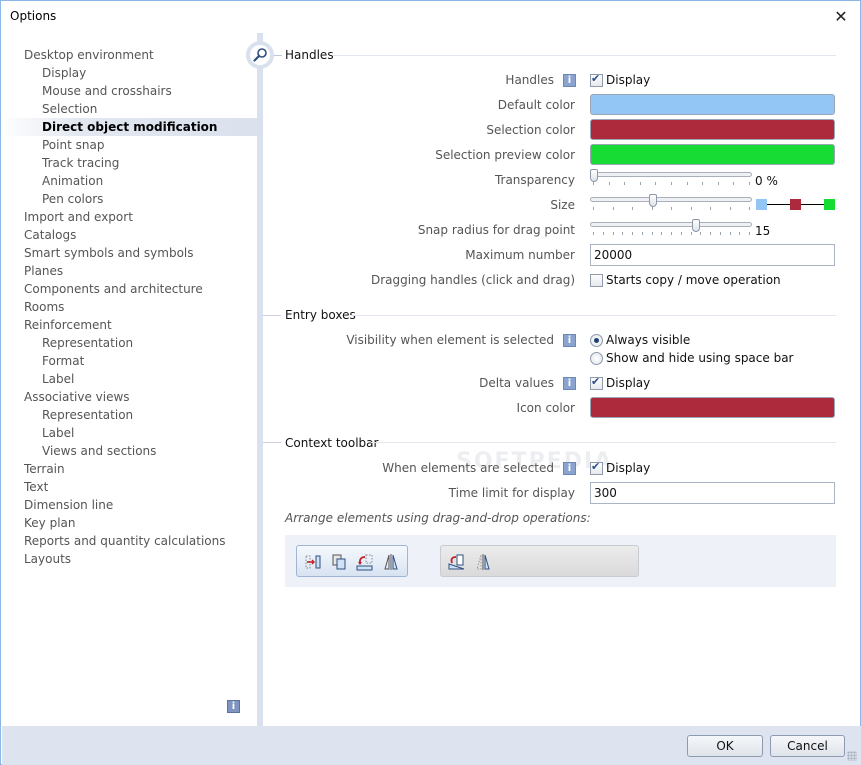  Describe the element at coordinates (529, 80) in the screenshot. I see `handles-label: Handles` at that location.